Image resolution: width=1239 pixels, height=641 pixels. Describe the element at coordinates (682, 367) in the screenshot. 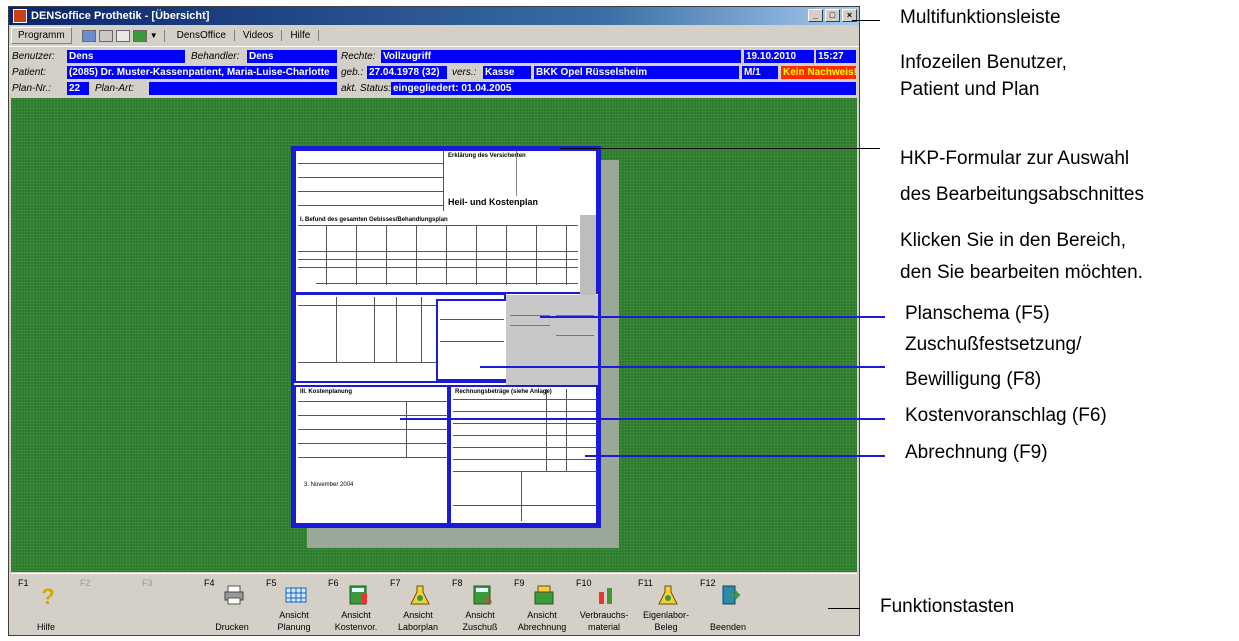

I see `connector-zuschuss` at that location.